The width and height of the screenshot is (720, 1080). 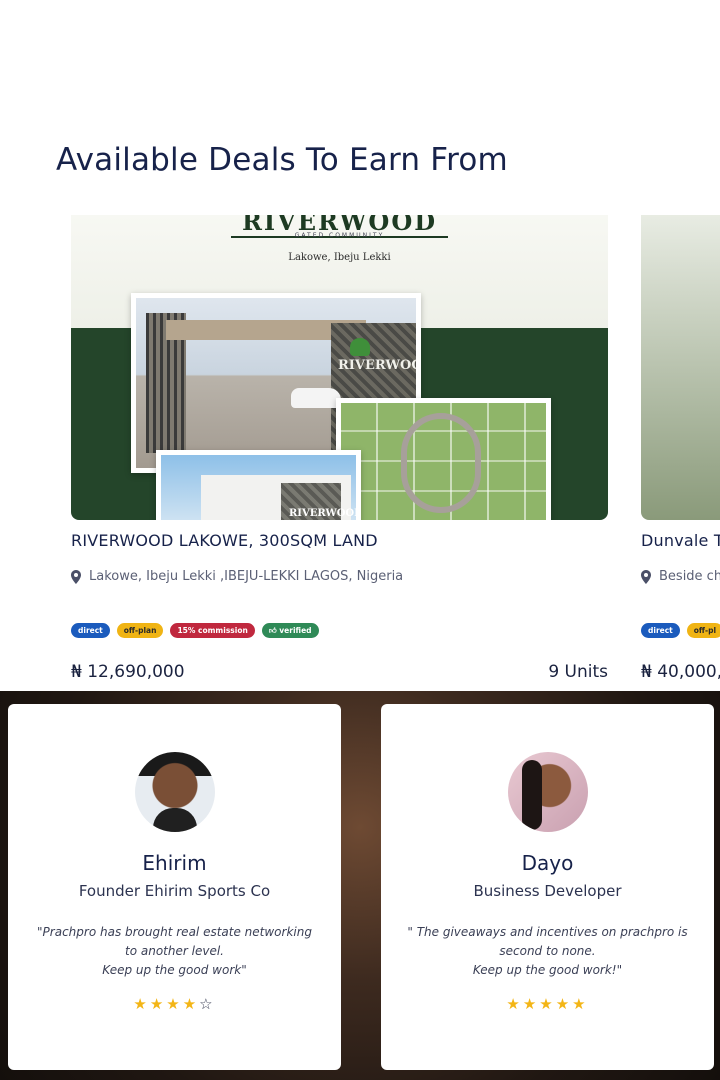 I want to click on deal-title: Dunvale T, so click(x=680, y=540).